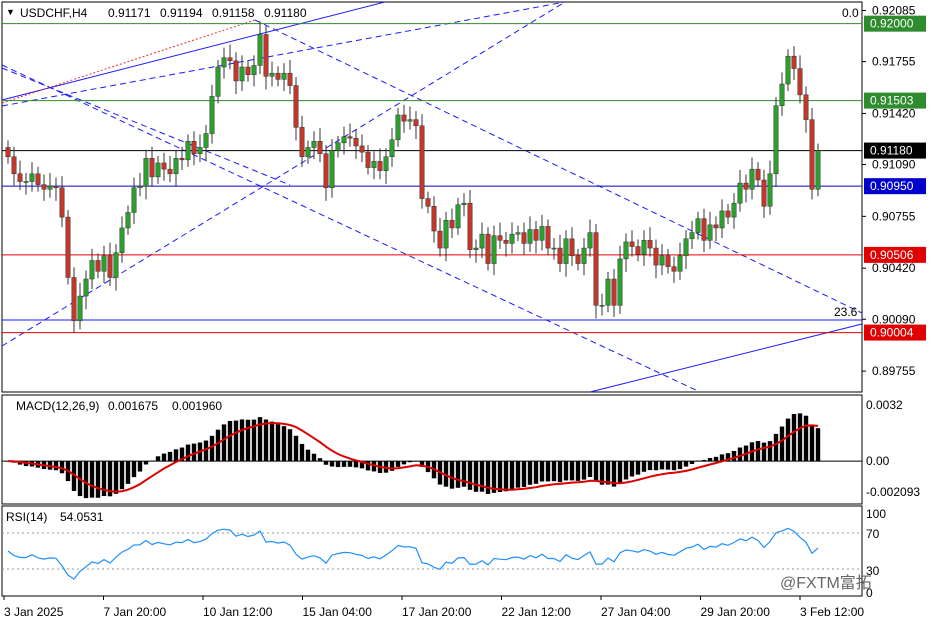 The height and width of the screenshot is (624, 936). What do you see at coordinates (133, 406) in the screenshot?
I see `macd-value-1: 0.001675` at bounding box center [133, 406].